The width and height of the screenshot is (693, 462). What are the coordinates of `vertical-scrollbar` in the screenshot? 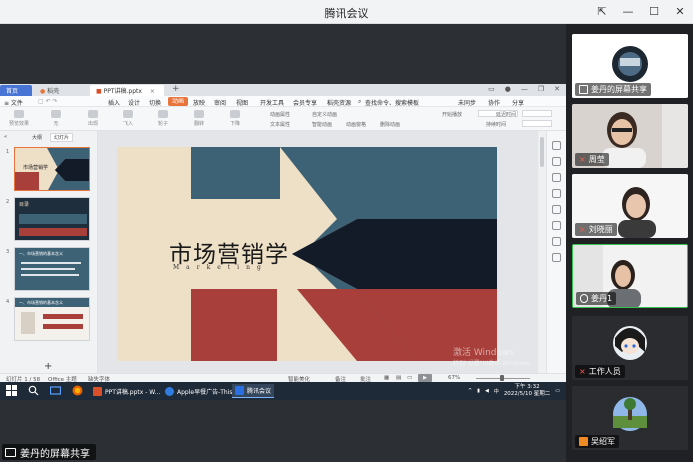 It's located at (542, 252).